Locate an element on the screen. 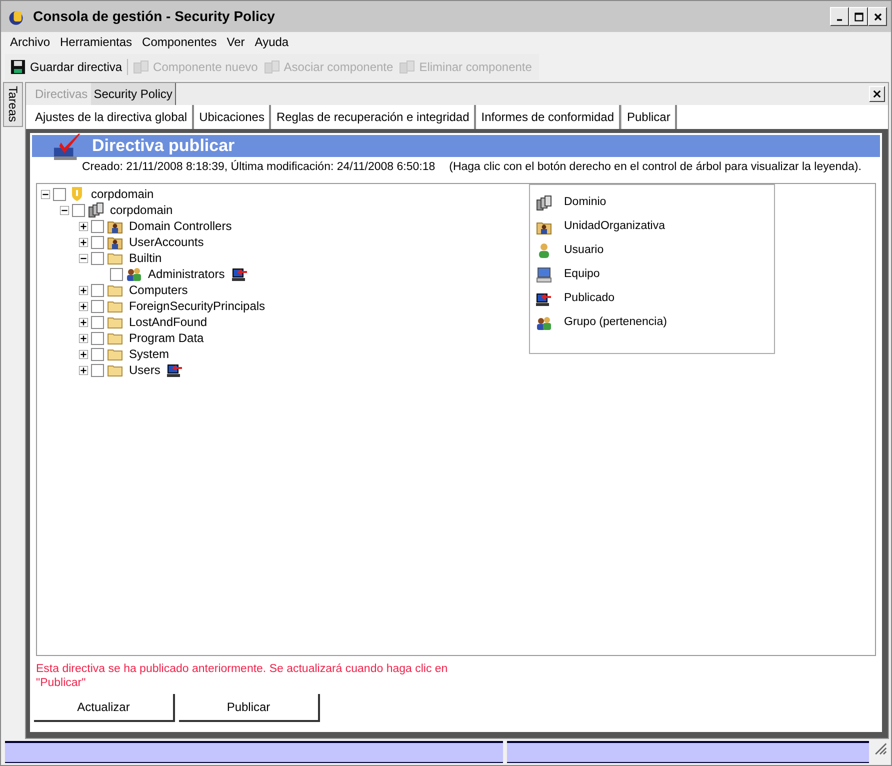 The image size is (892, 766). action-button: Publicar is located at coordinates (249, 708).